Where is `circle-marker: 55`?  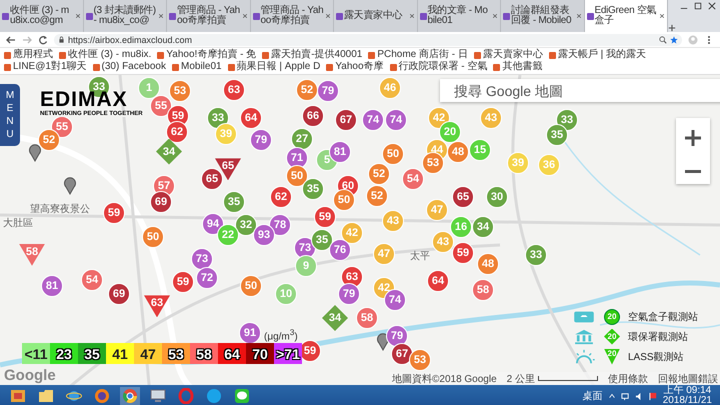
circle-marker: 55 is located at coordinates (161, 106).